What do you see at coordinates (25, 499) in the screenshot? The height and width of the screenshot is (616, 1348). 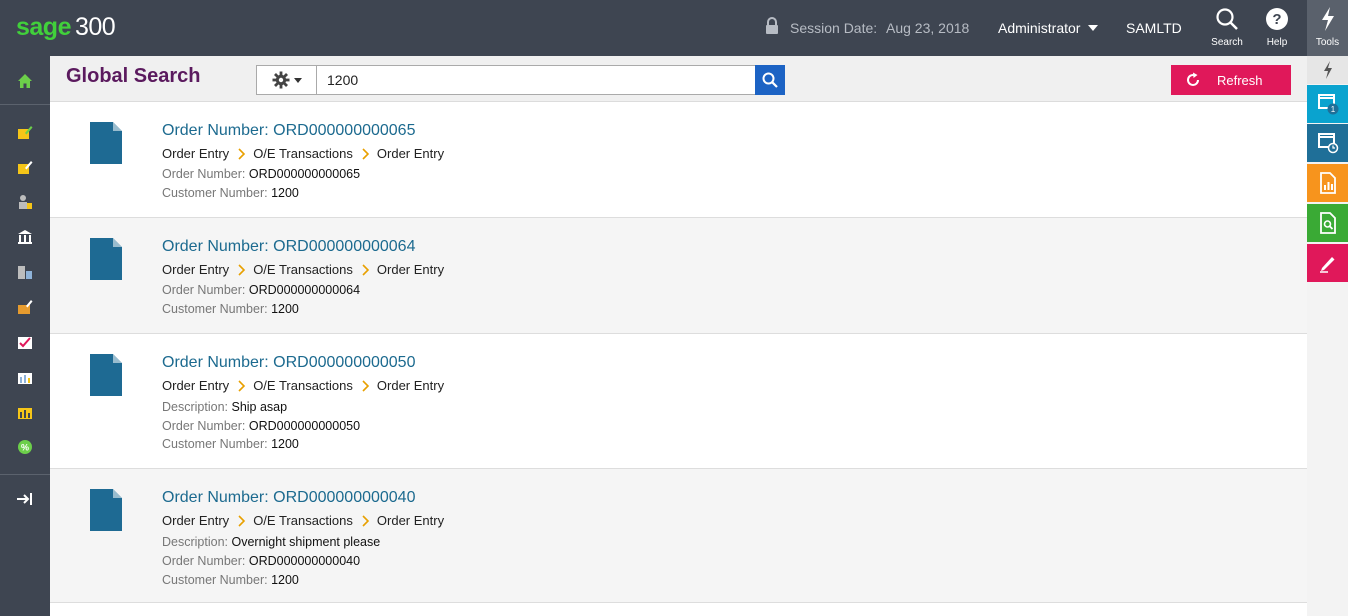 I see `nav-expand` at bounding box center [25, 499].